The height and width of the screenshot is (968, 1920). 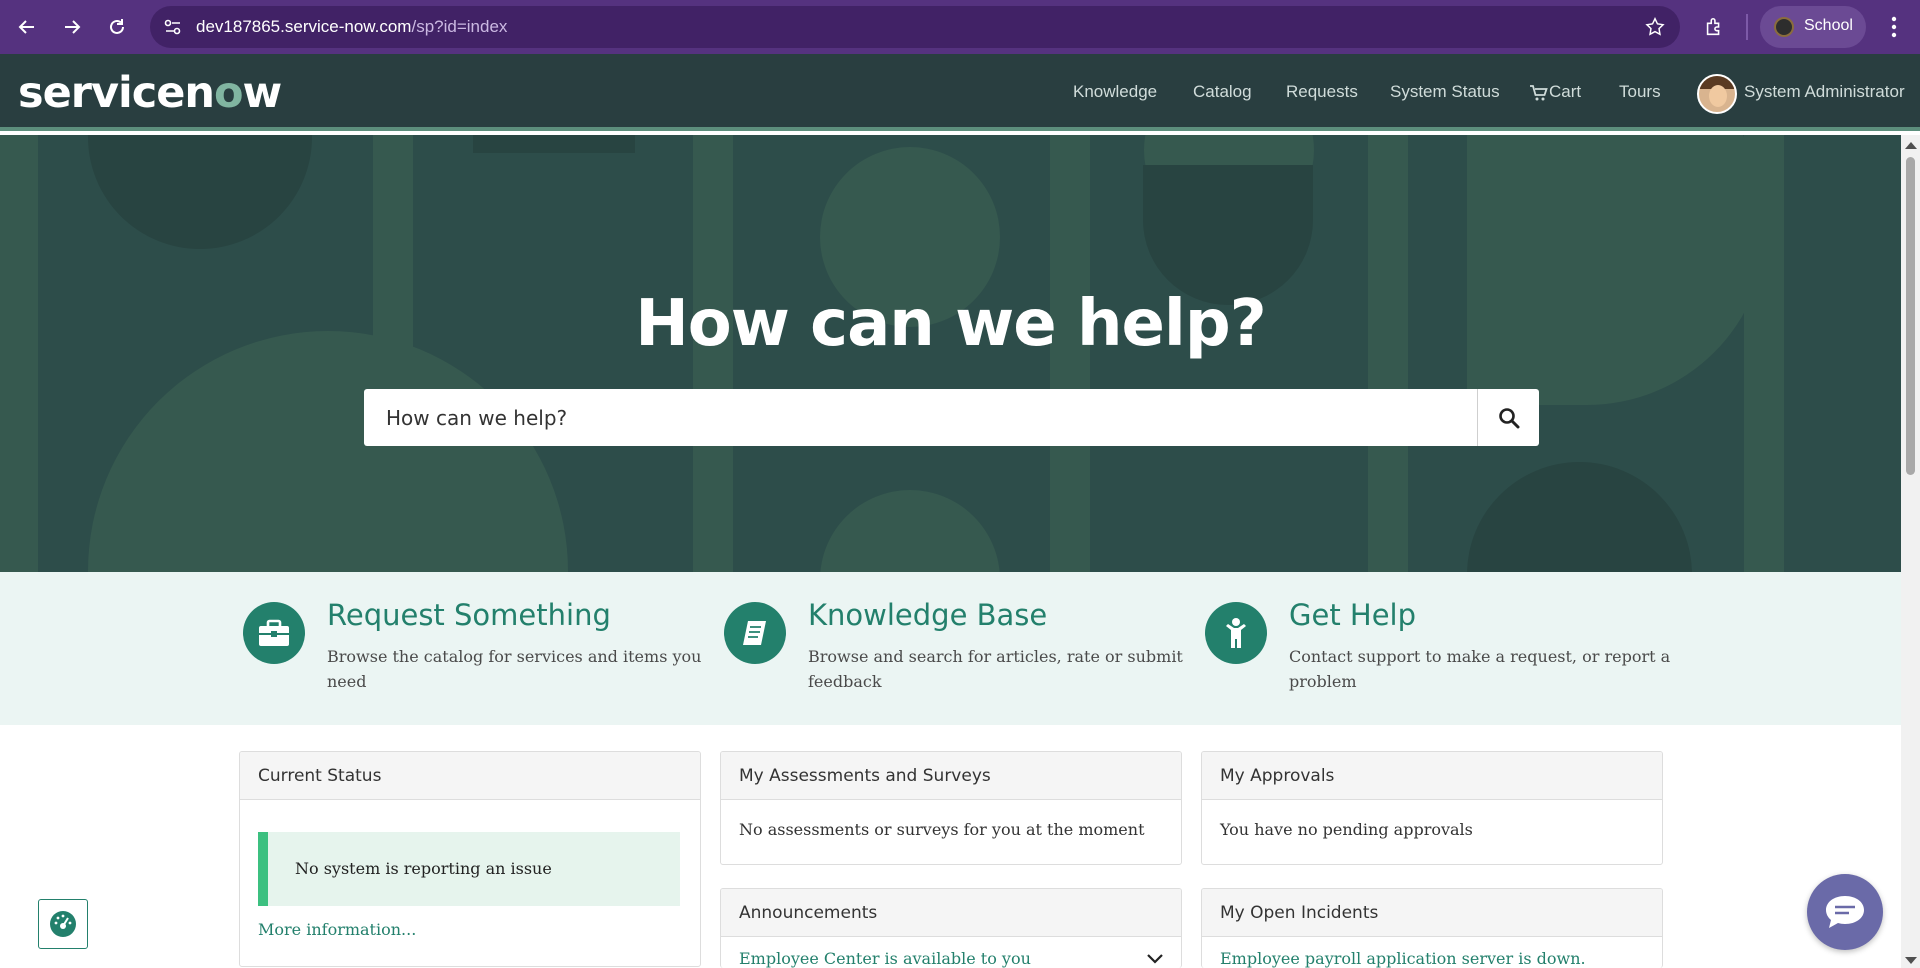 What do you see at coordinates (951, 324) in the screenshot?
I see `hero-title: How can we help?` at bounding box center [951, 324].